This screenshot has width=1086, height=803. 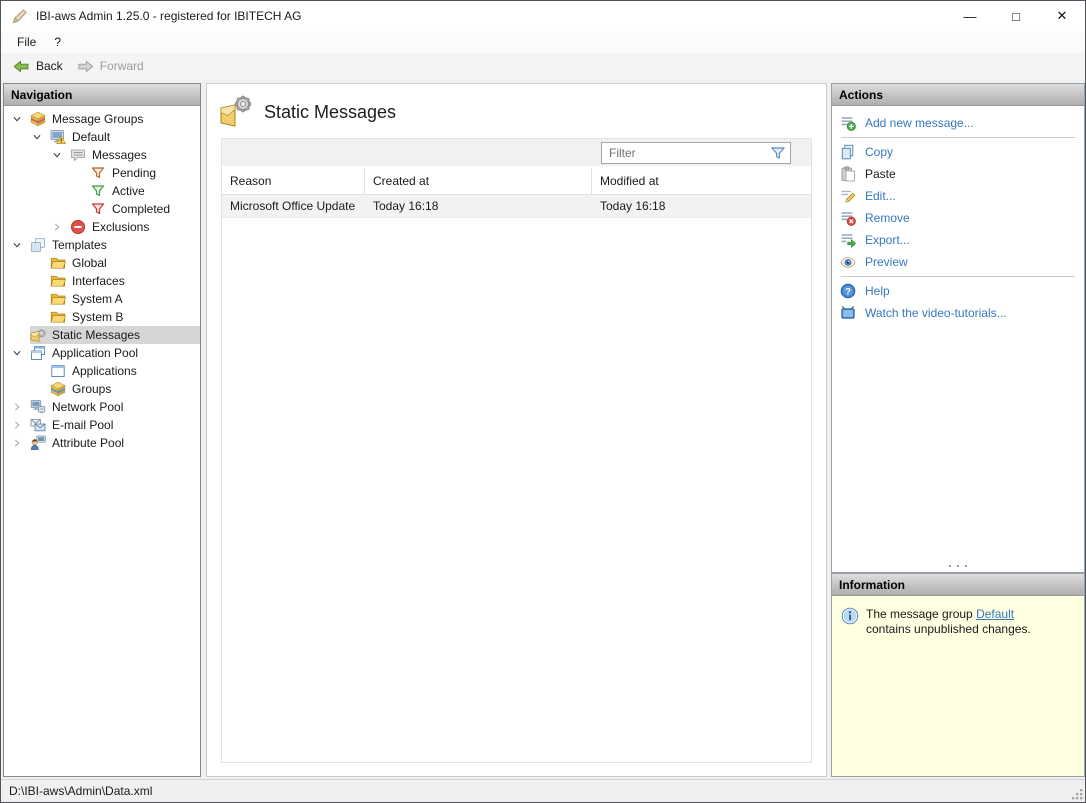 I want to click on application-icon, so click(x=58, y=371).